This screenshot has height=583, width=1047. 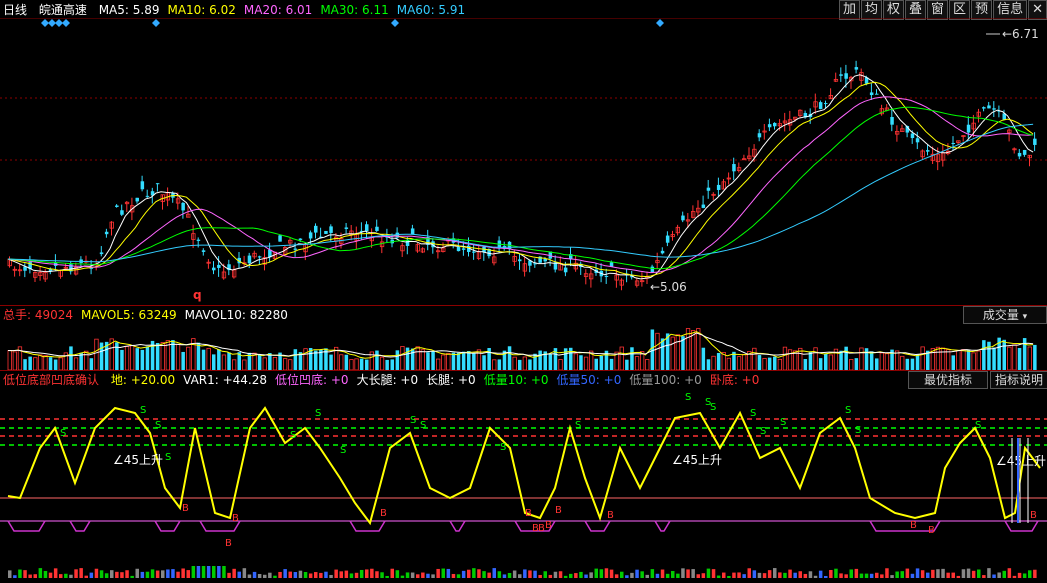 I want to click on toolbar-button-6: 预, so click(x=982, y=10).